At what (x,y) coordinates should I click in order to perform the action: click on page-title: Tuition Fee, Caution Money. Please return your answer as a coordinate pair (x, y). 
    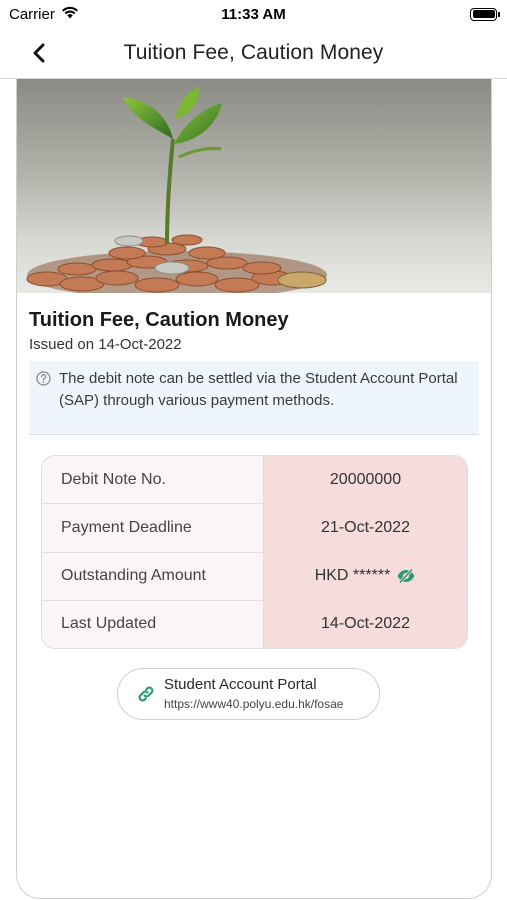
    Looking at the image, I should click on (253, 52).